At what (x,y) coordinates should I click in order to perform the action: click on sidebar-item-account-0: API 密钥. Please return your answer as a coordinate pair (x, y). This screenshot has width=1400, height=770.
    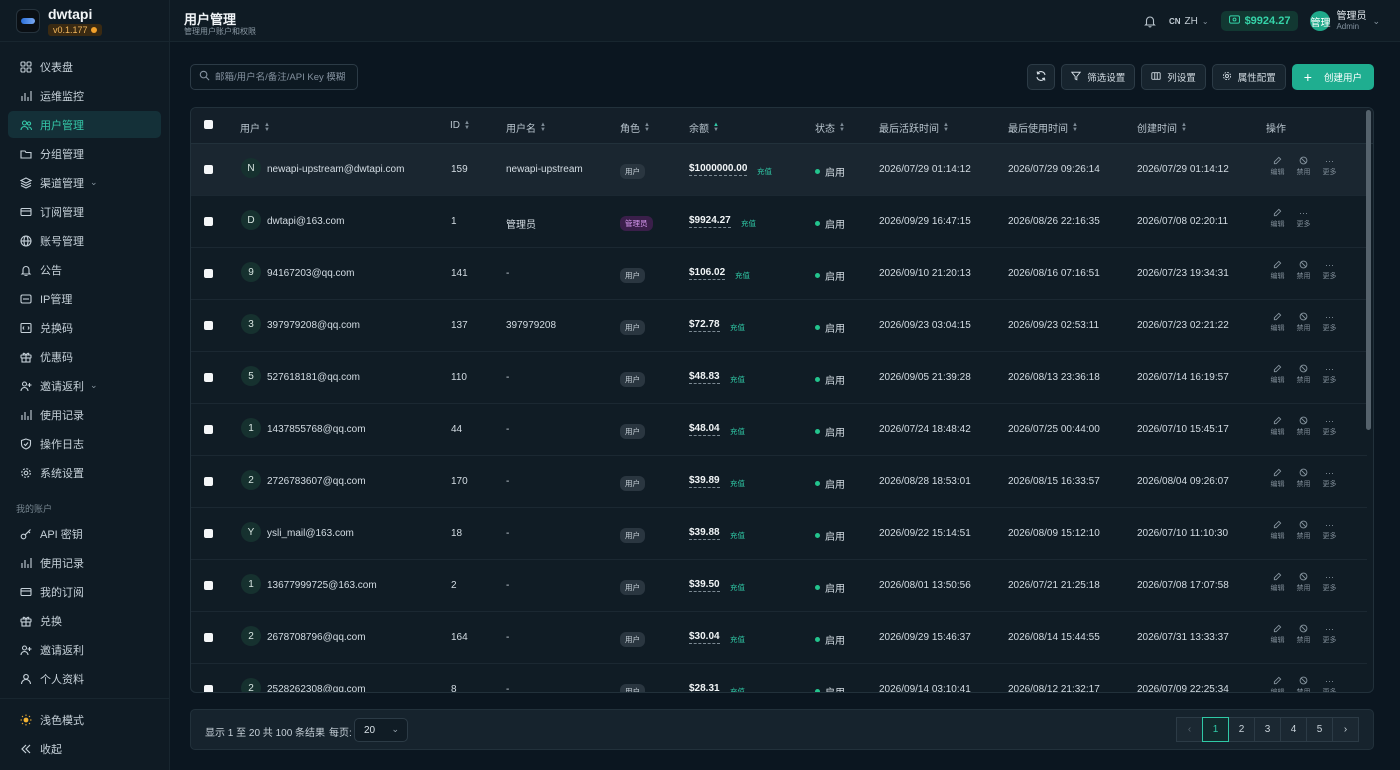
    Looking at the image, I should click on (84, 533).